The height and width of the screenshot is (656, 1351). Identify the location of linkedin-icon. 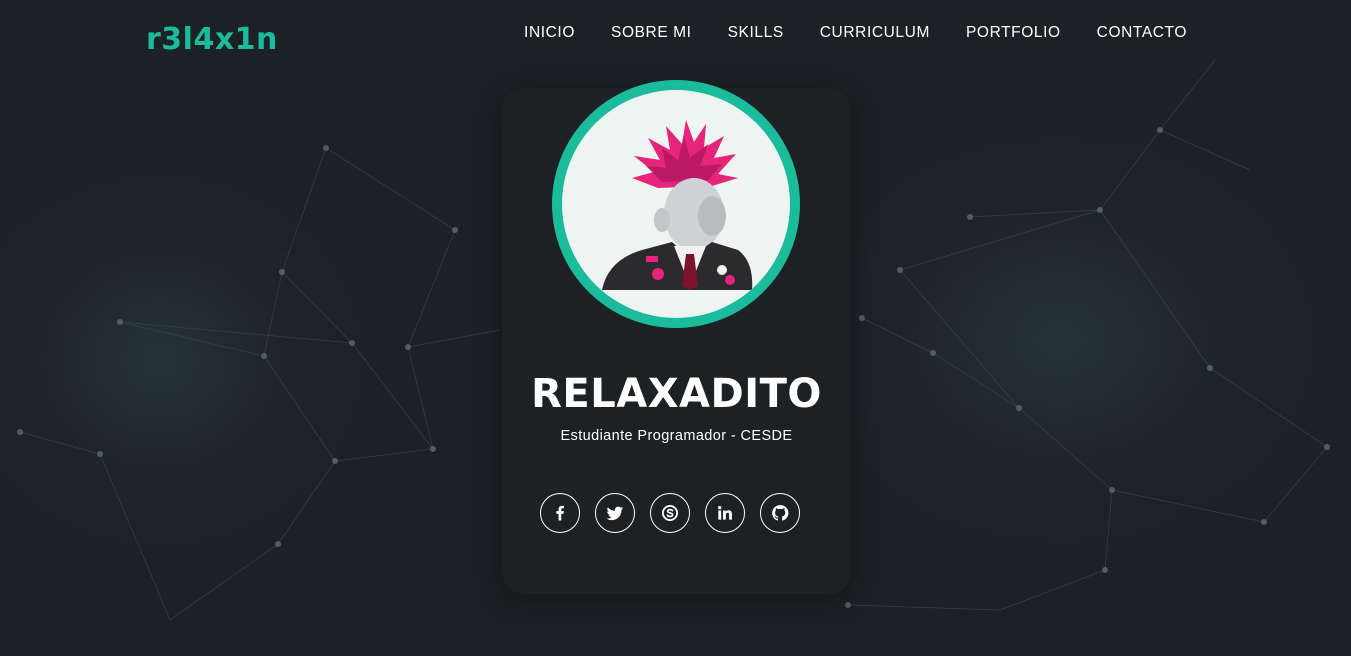
(725, 513).